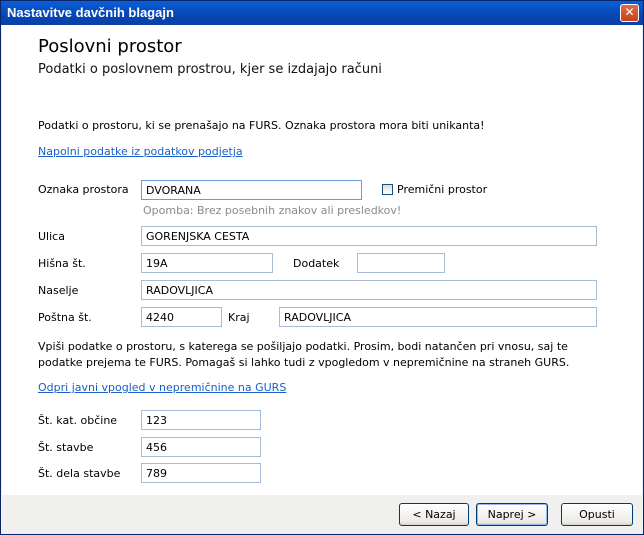 The height and width of the screenshot is (535, 644). Describe the element at coordinates (316, 263) in the screenshot. I see `dodatek-label: Dodatek` at that location.